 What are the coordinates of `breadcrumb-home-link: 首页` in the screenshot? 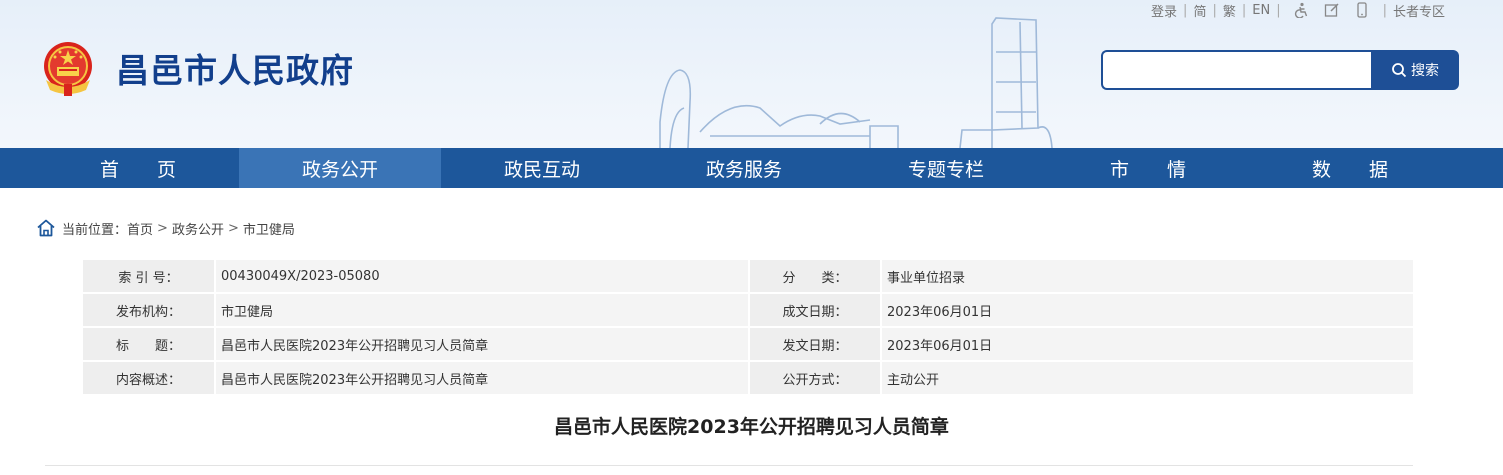 It's located at (140, 228).